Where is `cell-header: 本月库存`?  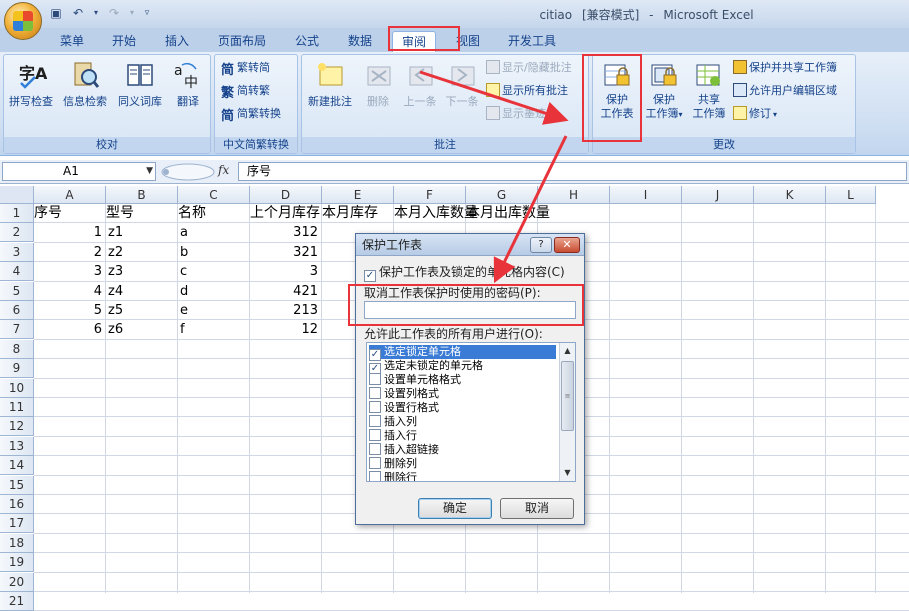 cell-header: 本月库存 is located at coordinates (350, 213).